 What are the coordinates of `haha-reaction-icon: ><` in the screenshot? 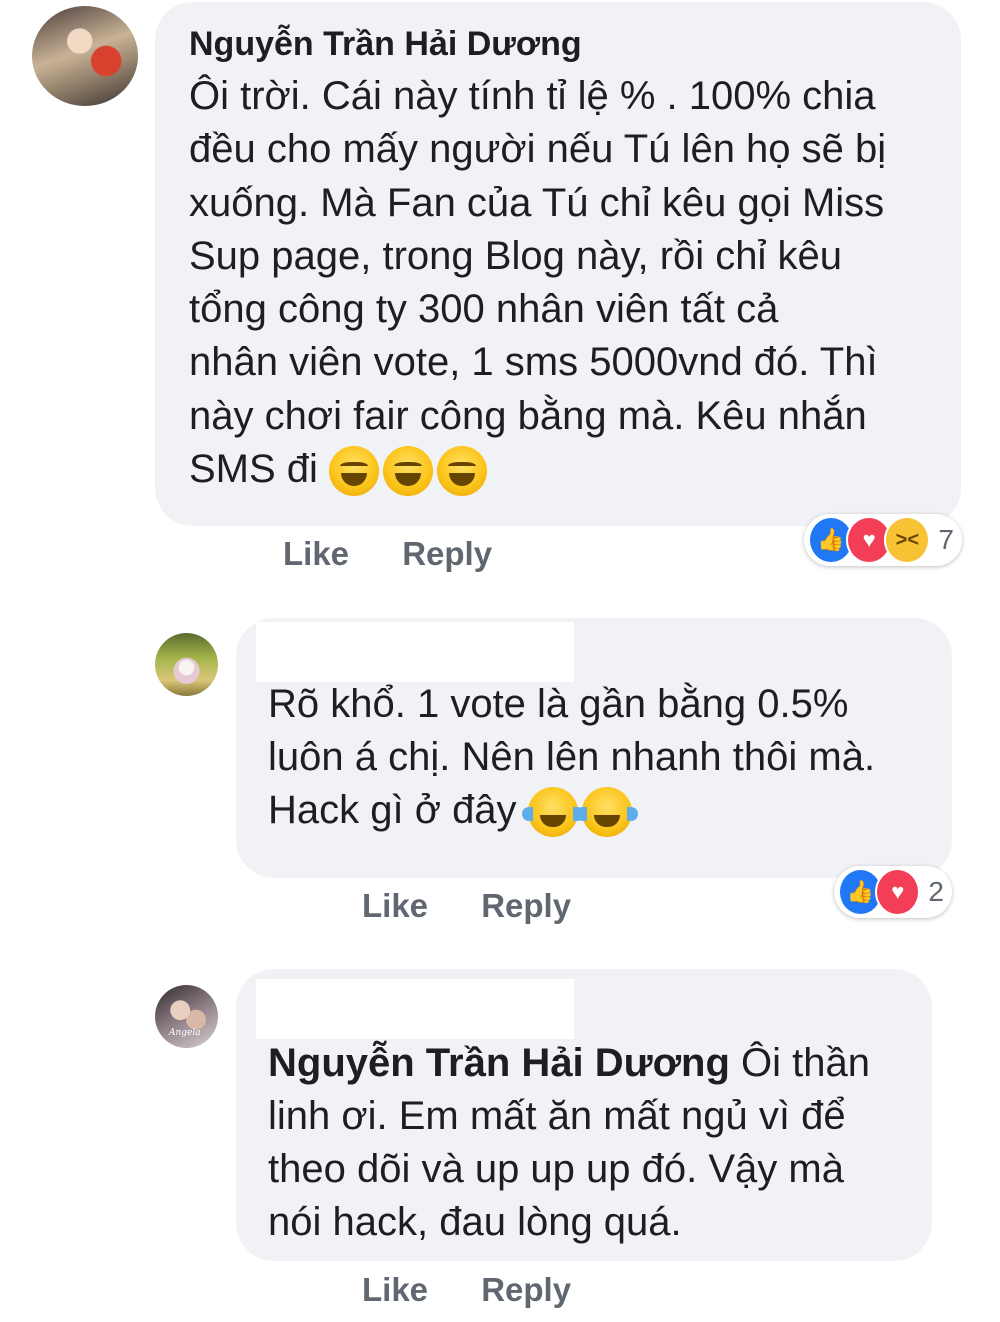 It's located at (907, 540).